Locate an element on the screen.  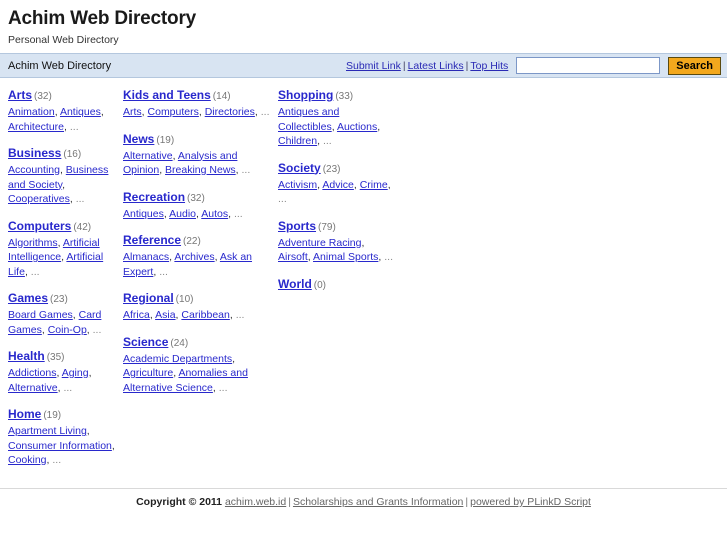
subcategory-link: Accounting is located at coordinates (34, 170).